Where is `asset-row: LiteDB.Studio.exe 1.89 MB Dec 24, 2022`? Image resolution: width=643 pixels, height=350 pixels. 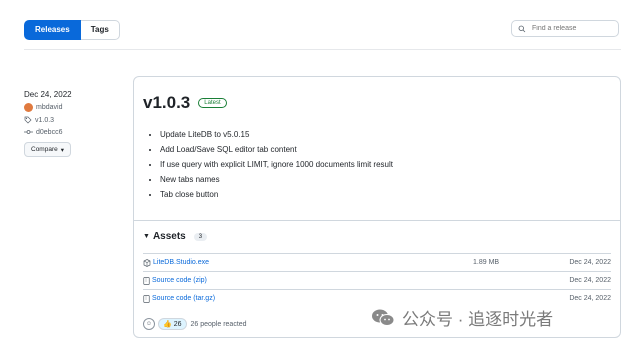 asset-row: LiteDB.Studio.exe 1.89 MB Dec 24, 2022 is located at coordinates (377, 262).